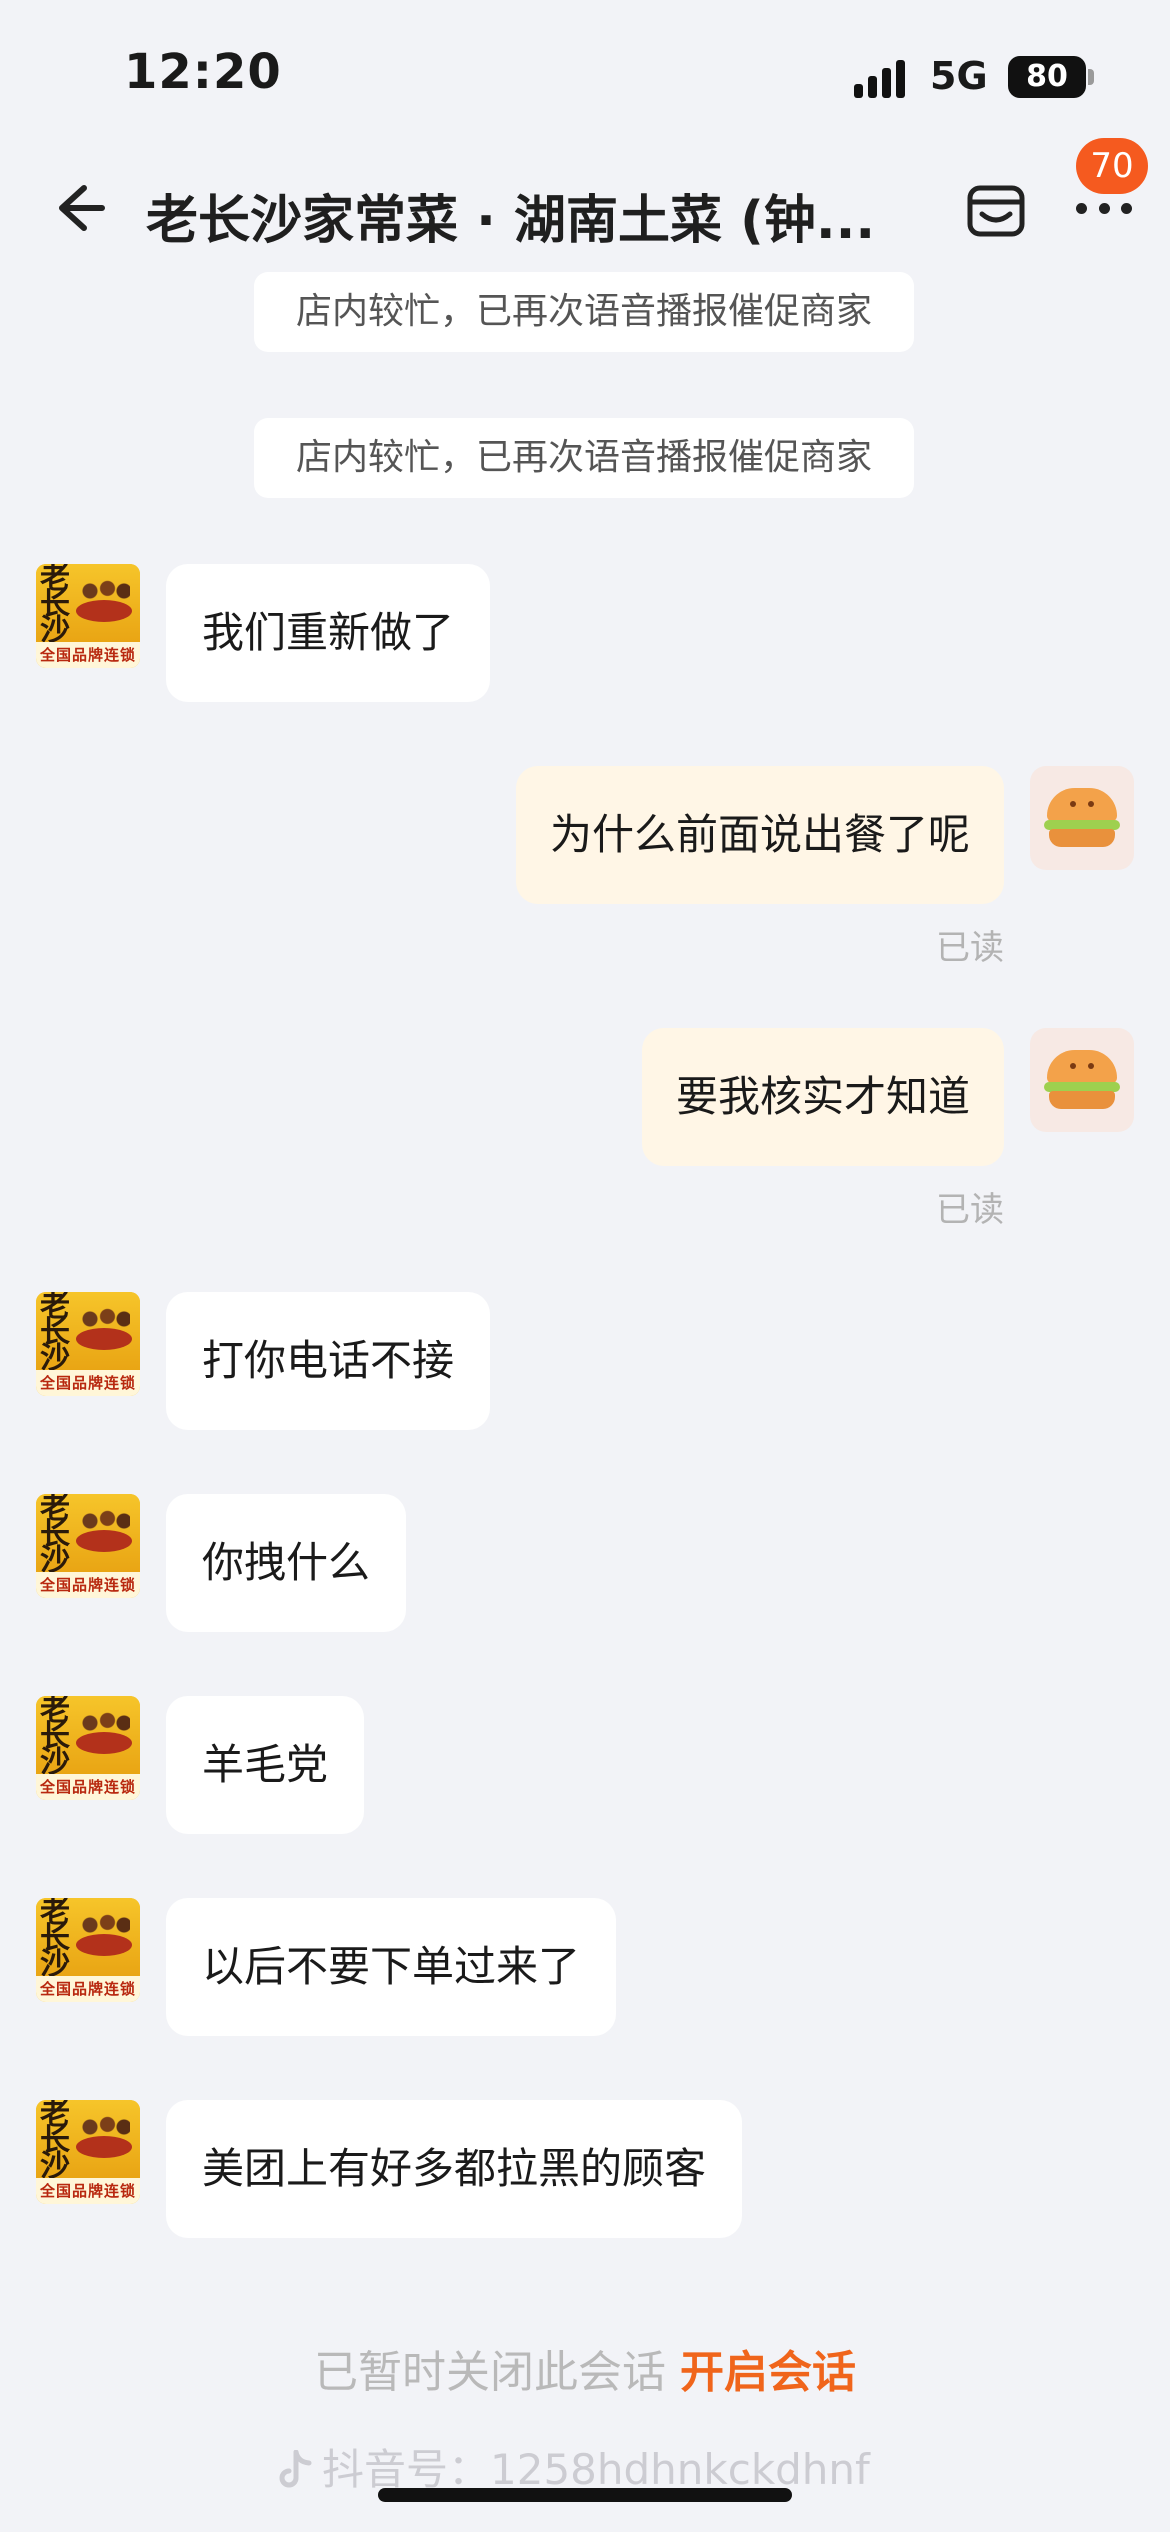 The image size is (1170, 2532). Describe the element at coordinates (328, 633) in the screenshot. I see `message-bubble: 我们重新做了` at that location.